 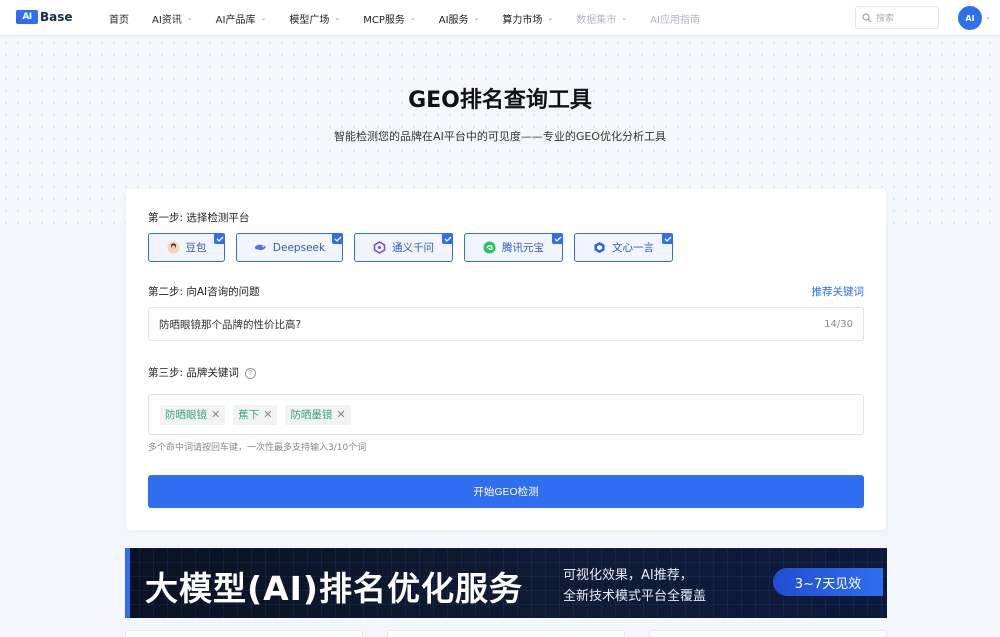 I want to click on search-placeholder: 搜索, so click(x=885, y=19).